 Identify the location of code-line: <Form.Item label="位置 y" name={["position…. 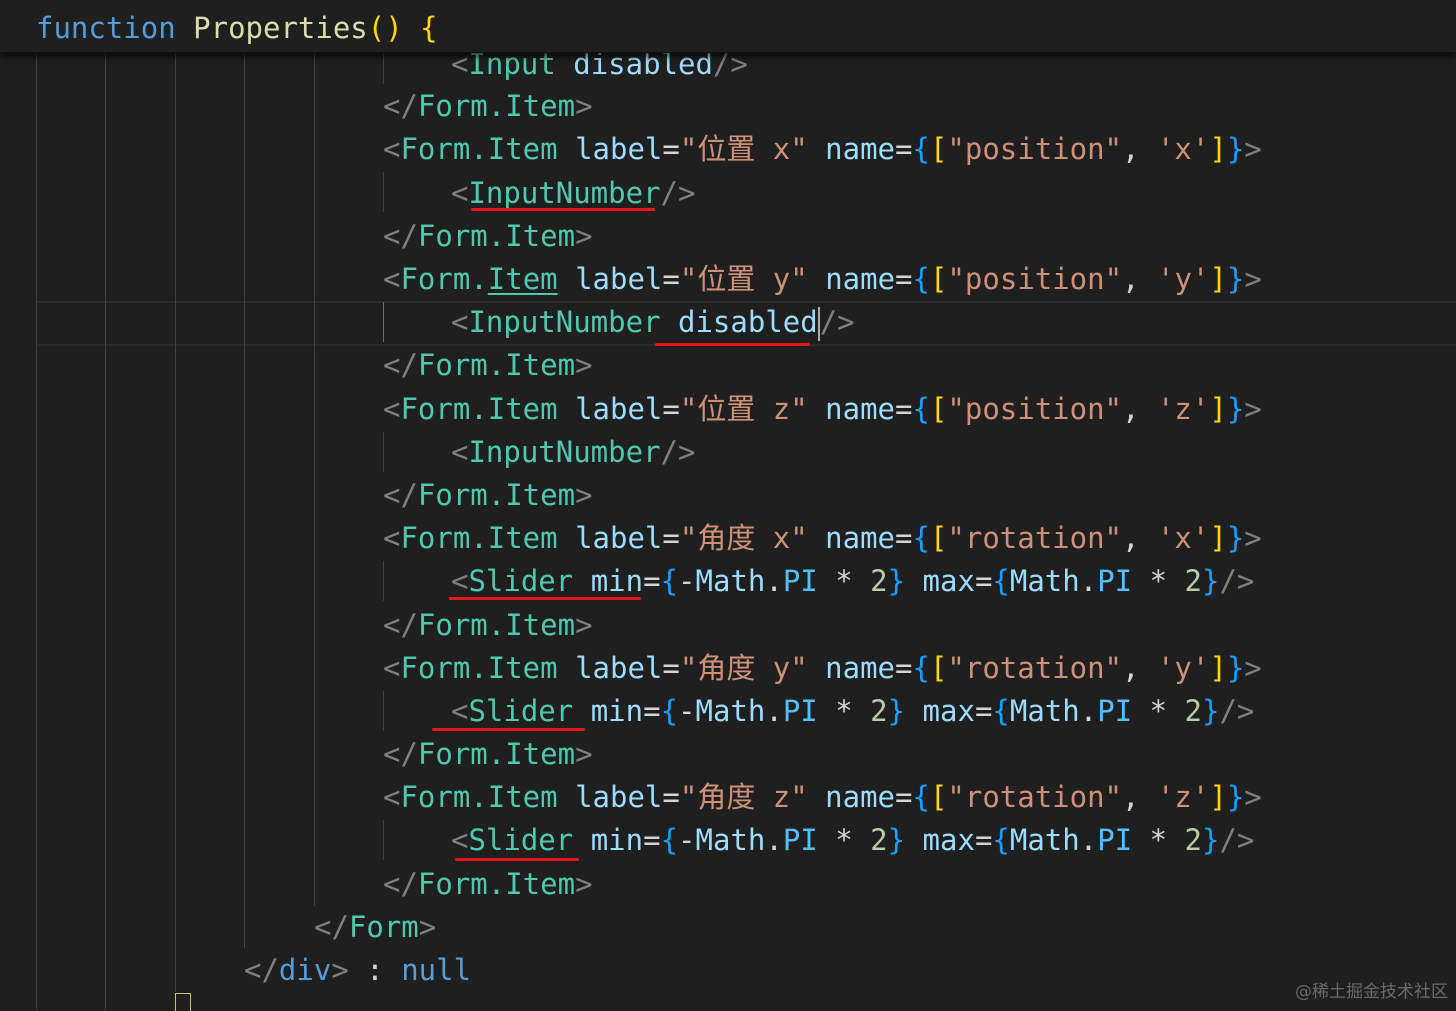
(822, 279).